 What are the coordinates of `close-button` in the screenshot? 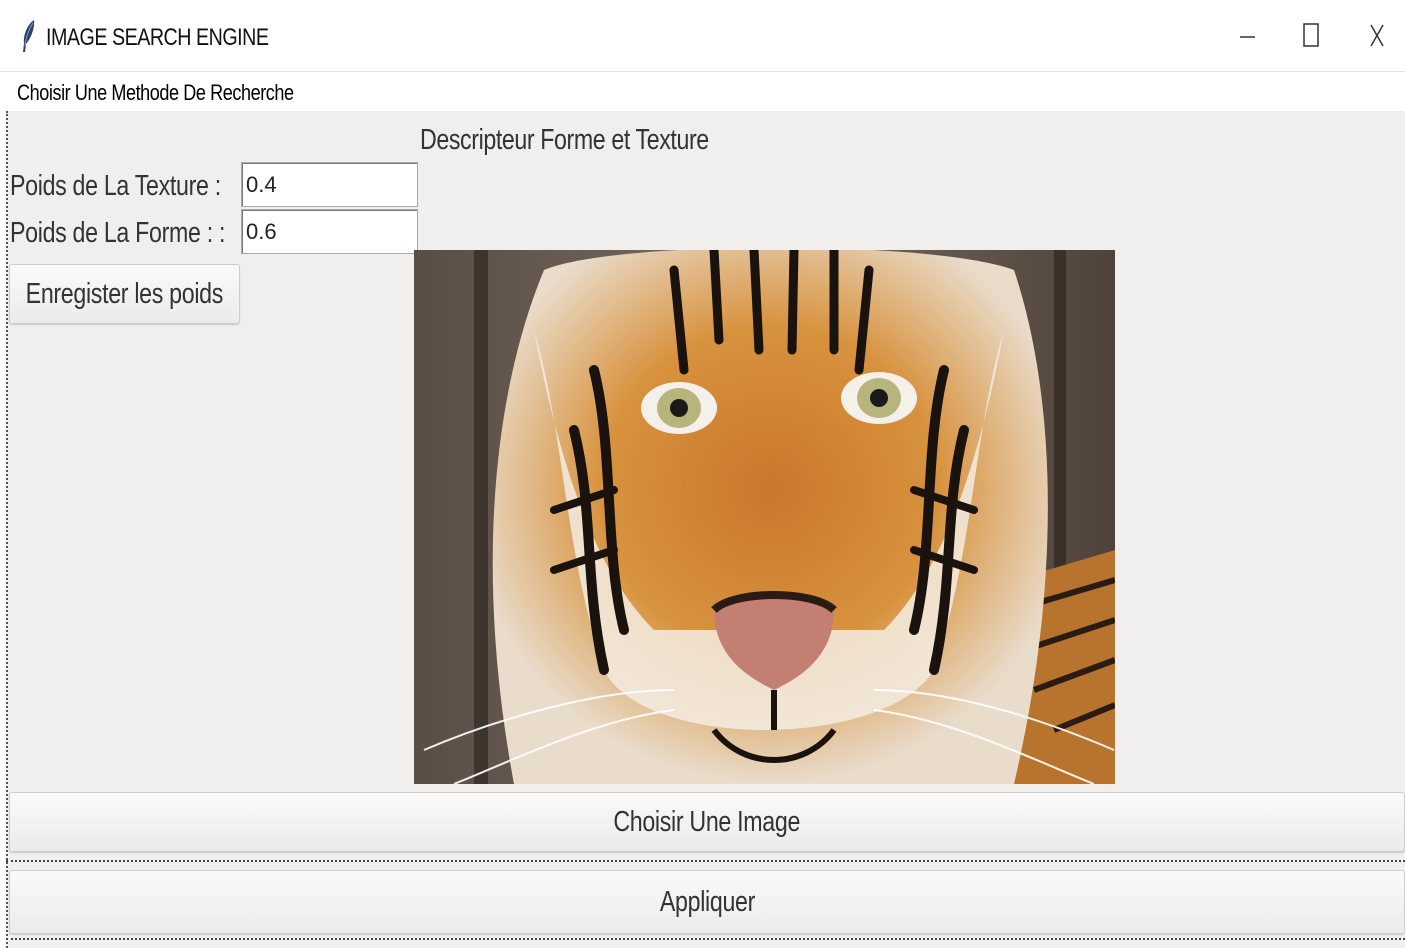 It's located at (1377, 36).